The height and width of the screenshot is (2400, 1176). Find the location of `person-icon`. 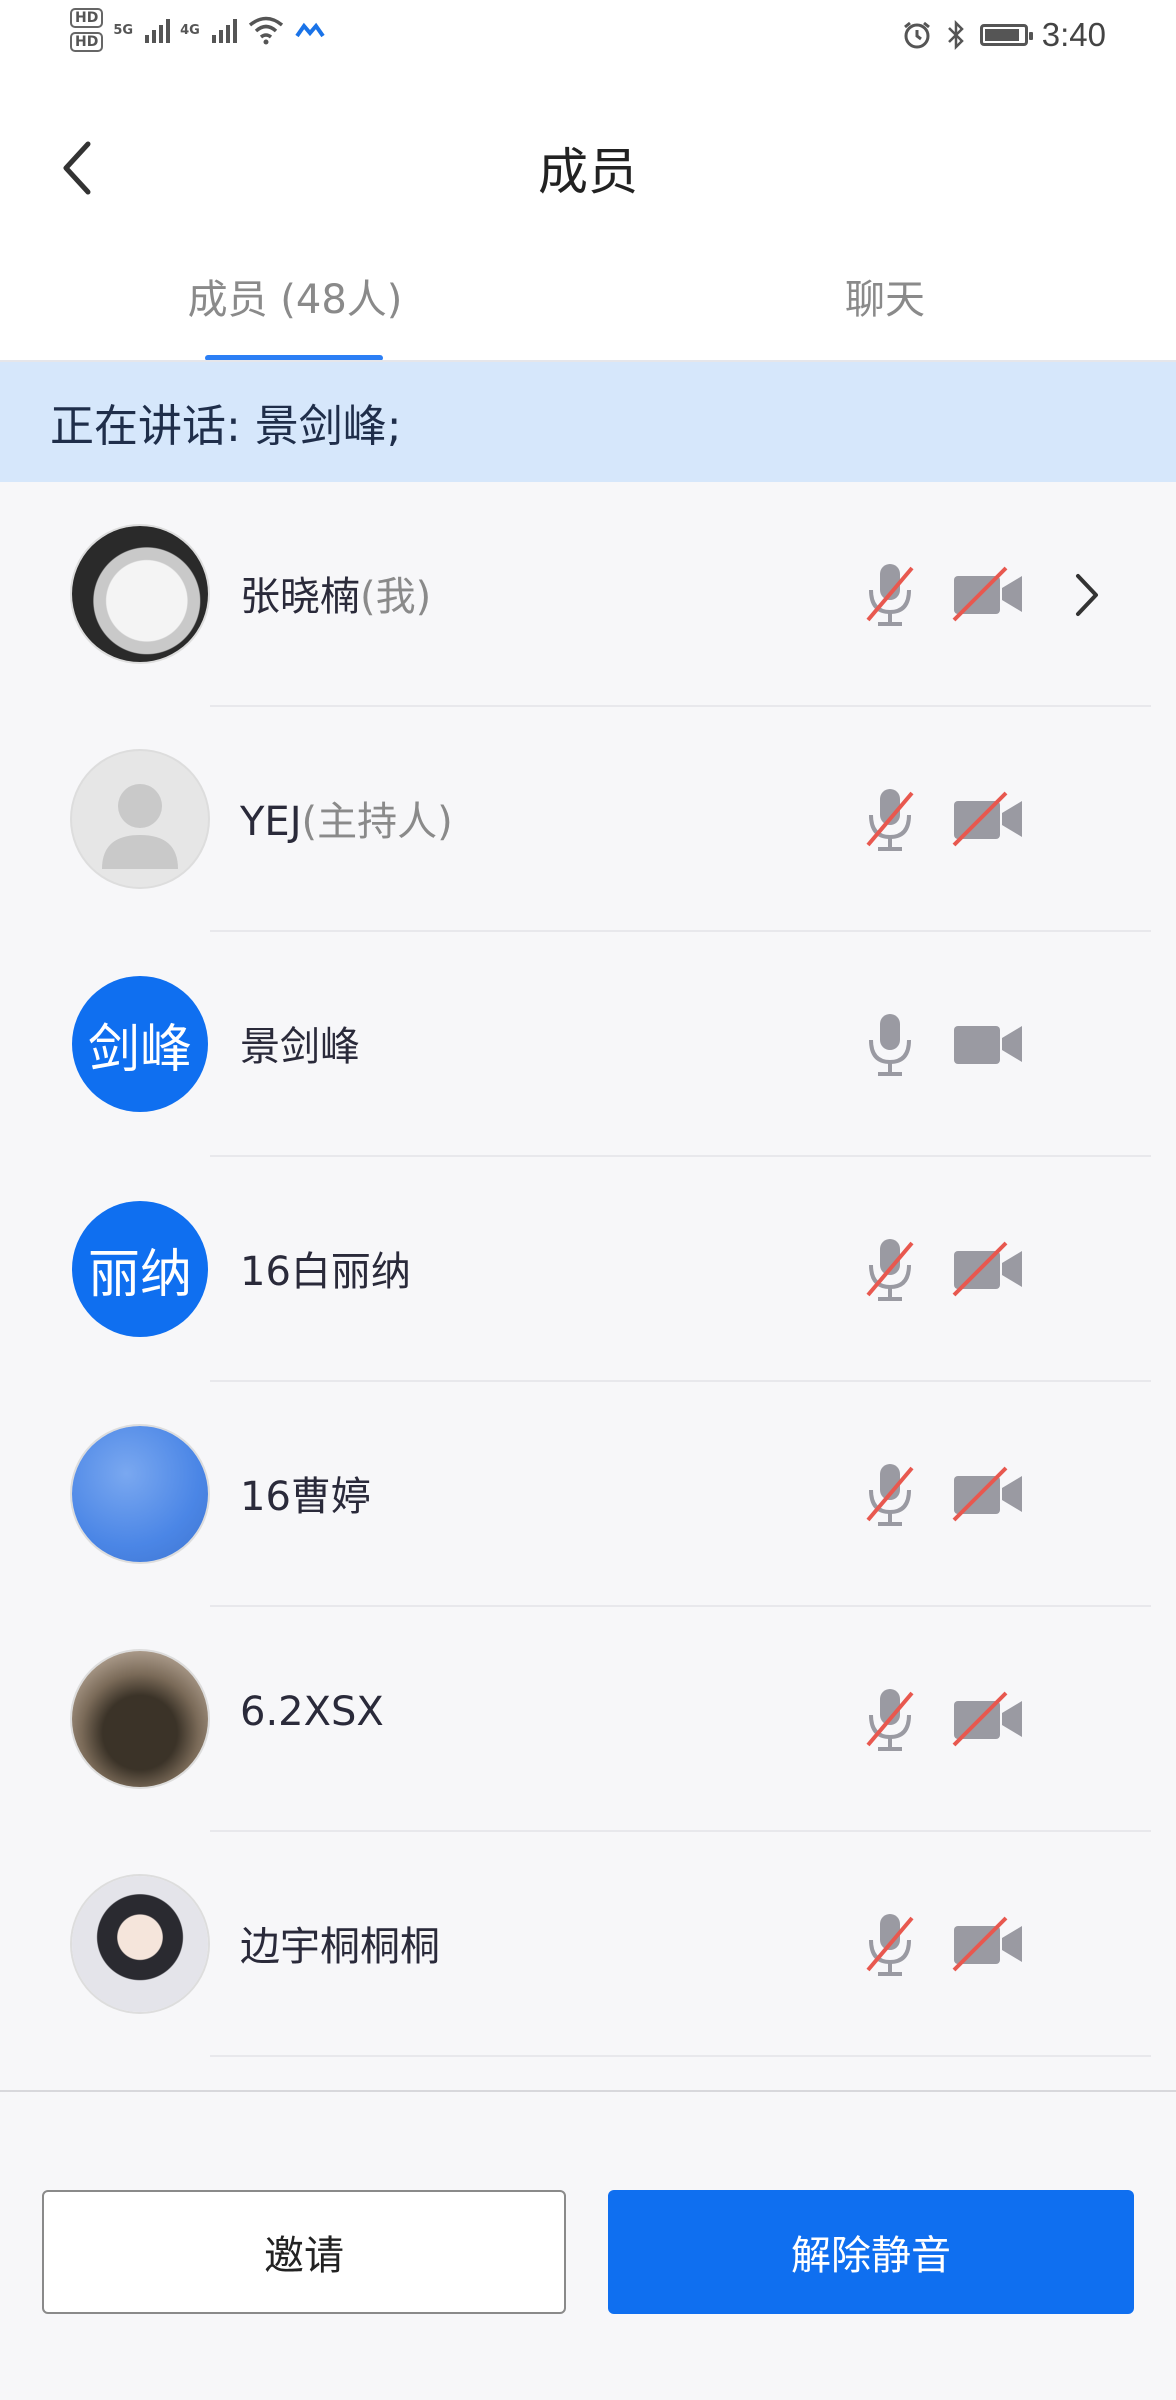

person-icon is located at coordinates (140, 826).